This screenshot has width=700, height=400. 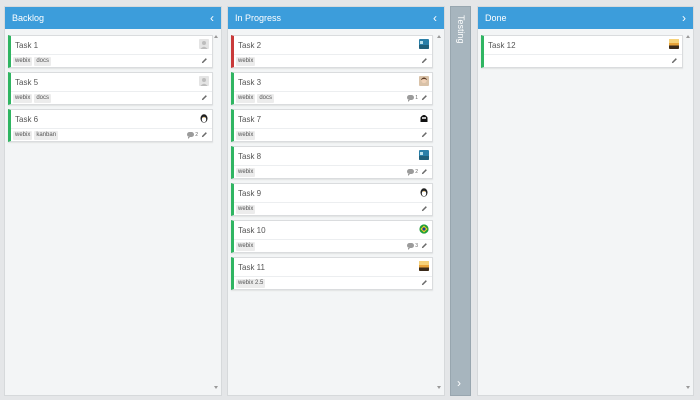 I want to click on landscape-avatar, so click(x=424, y=44).